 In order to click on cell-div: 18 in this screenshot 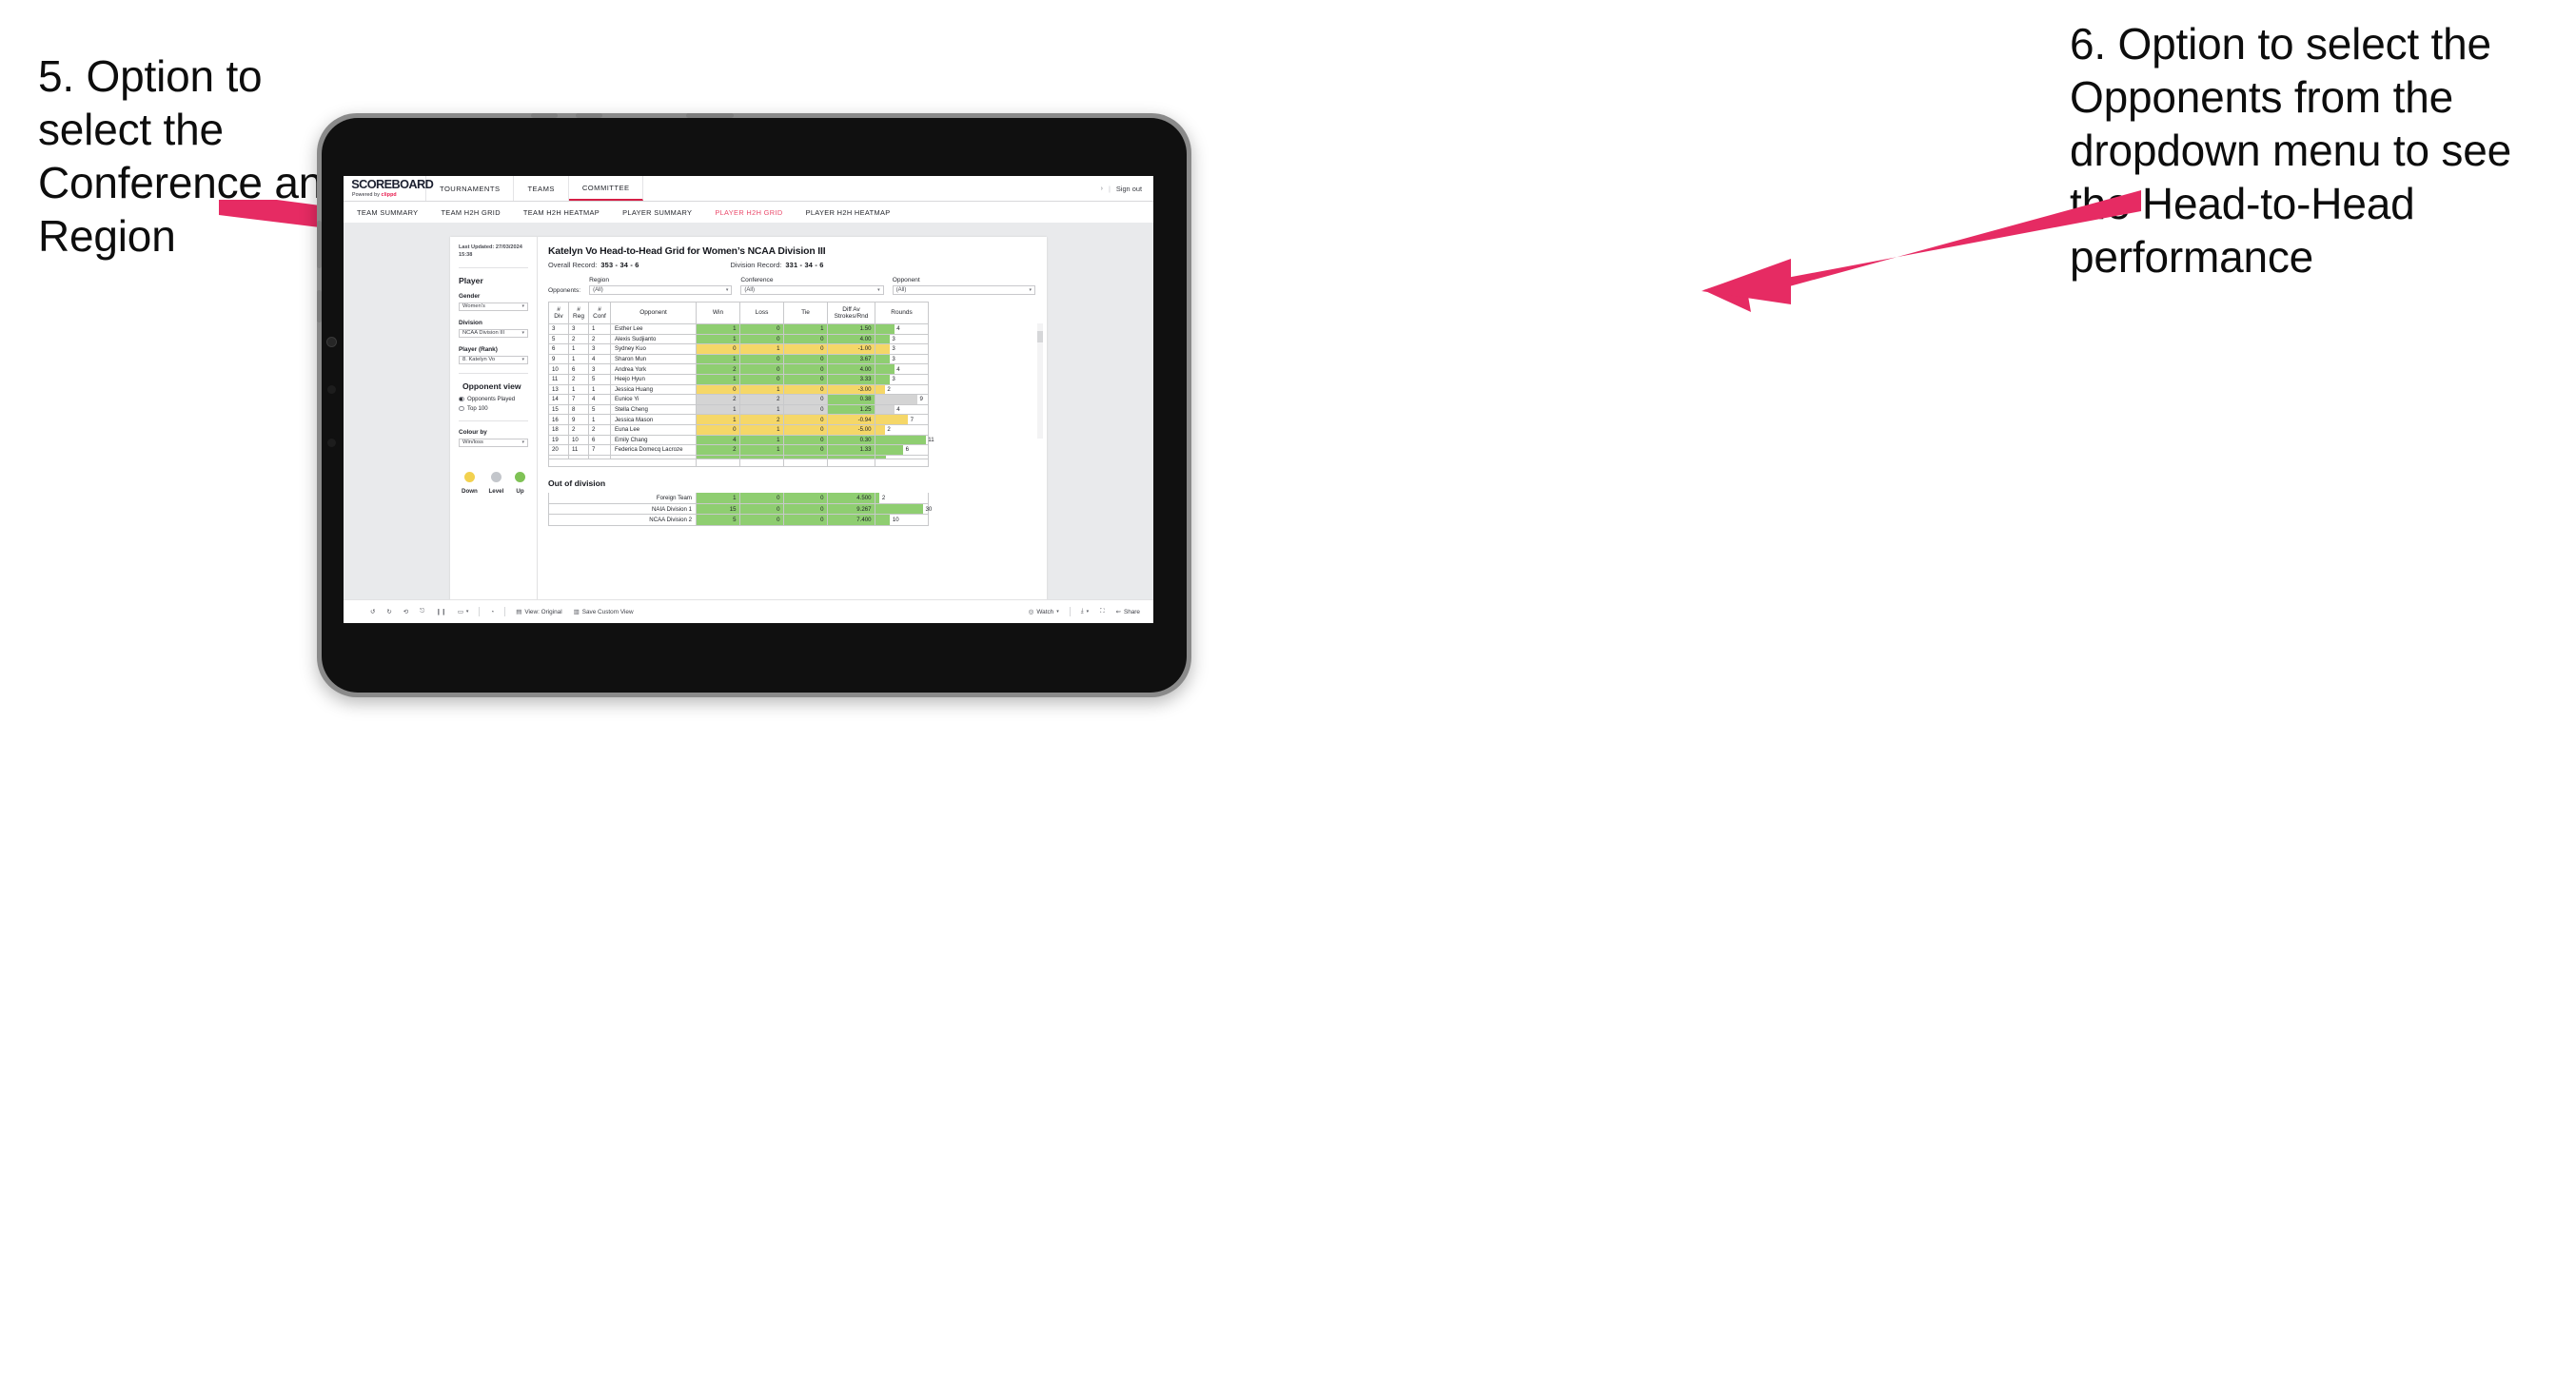, I will do `click(558, 430)`.